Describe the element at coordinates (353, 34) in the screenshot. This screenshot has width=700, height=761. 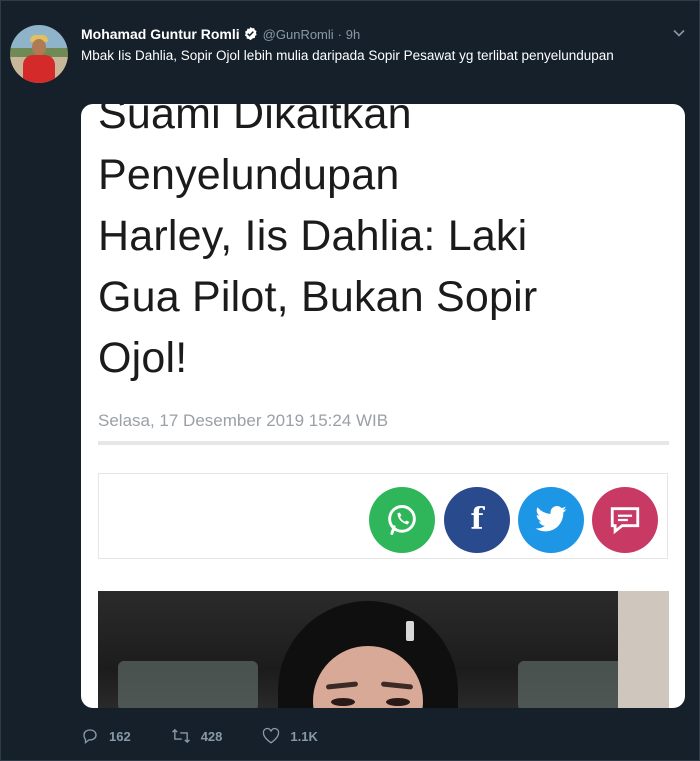
I see `timestamp: 9h` at that location.